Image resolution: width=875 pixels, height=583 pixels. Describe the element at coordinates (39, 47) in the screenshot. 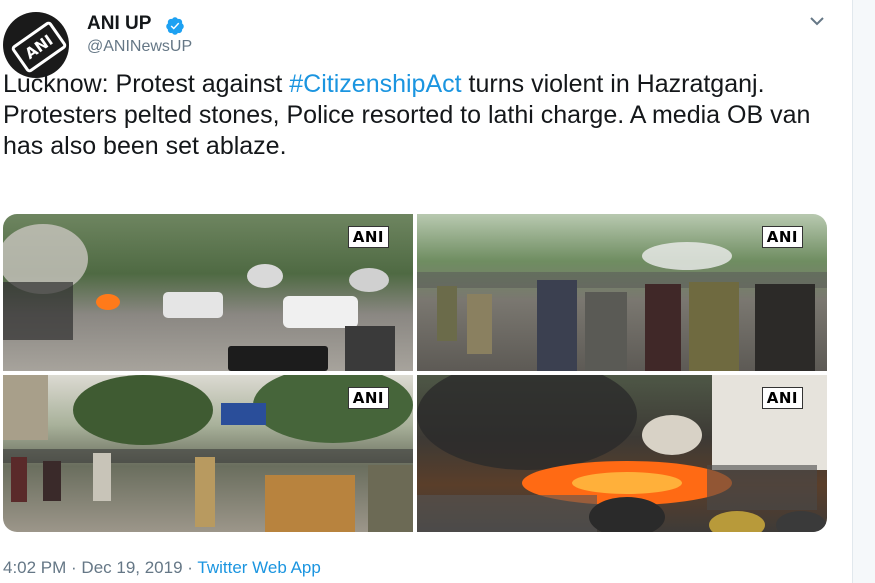

I see `avatar-logo: ANI` at that location.